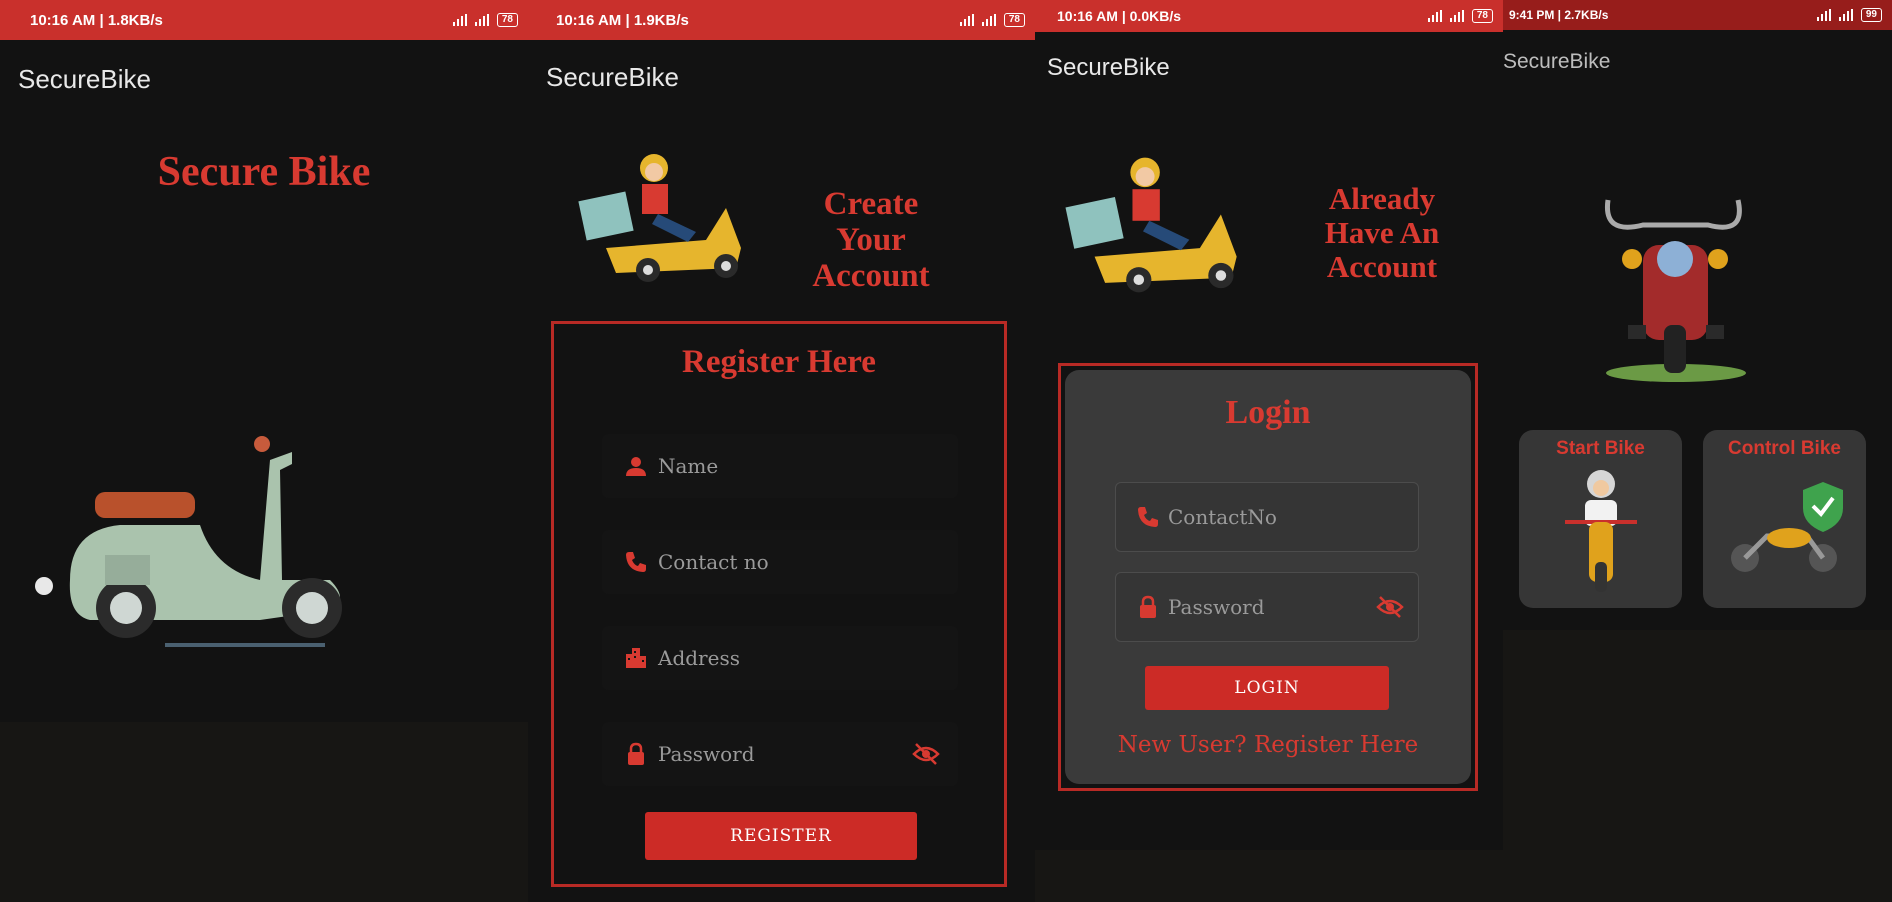  What do you see at coordinates (781, 20) in the screenshot?
I see `status-bar: 10:16 AM | 1.9KB/s 78` at bounding box center [781, 20].